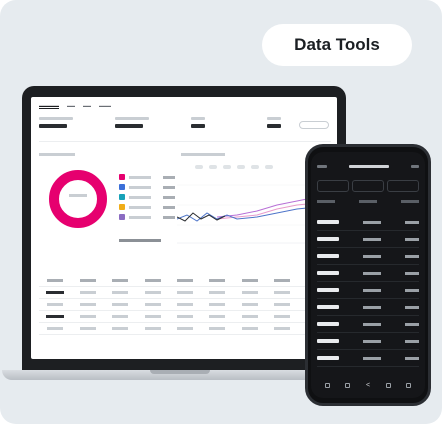 Image resolution: width=442 pixels, height=424 pixels. I want to click on donut-legend, so click(147, 197).